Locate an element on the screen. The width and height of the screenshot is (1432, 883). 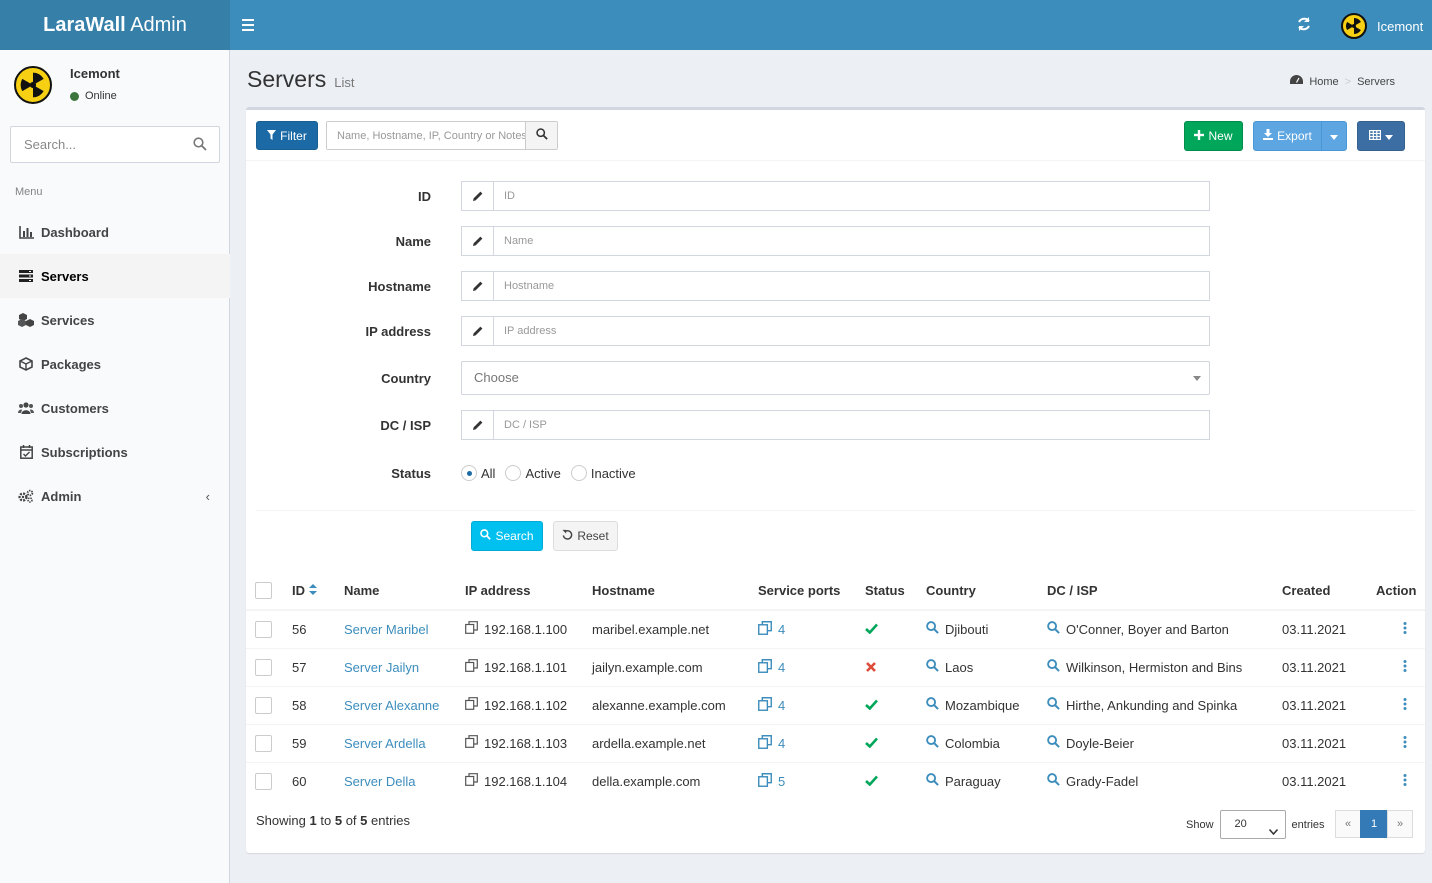
reset-button: Reset is located at coordinates (585, 536).